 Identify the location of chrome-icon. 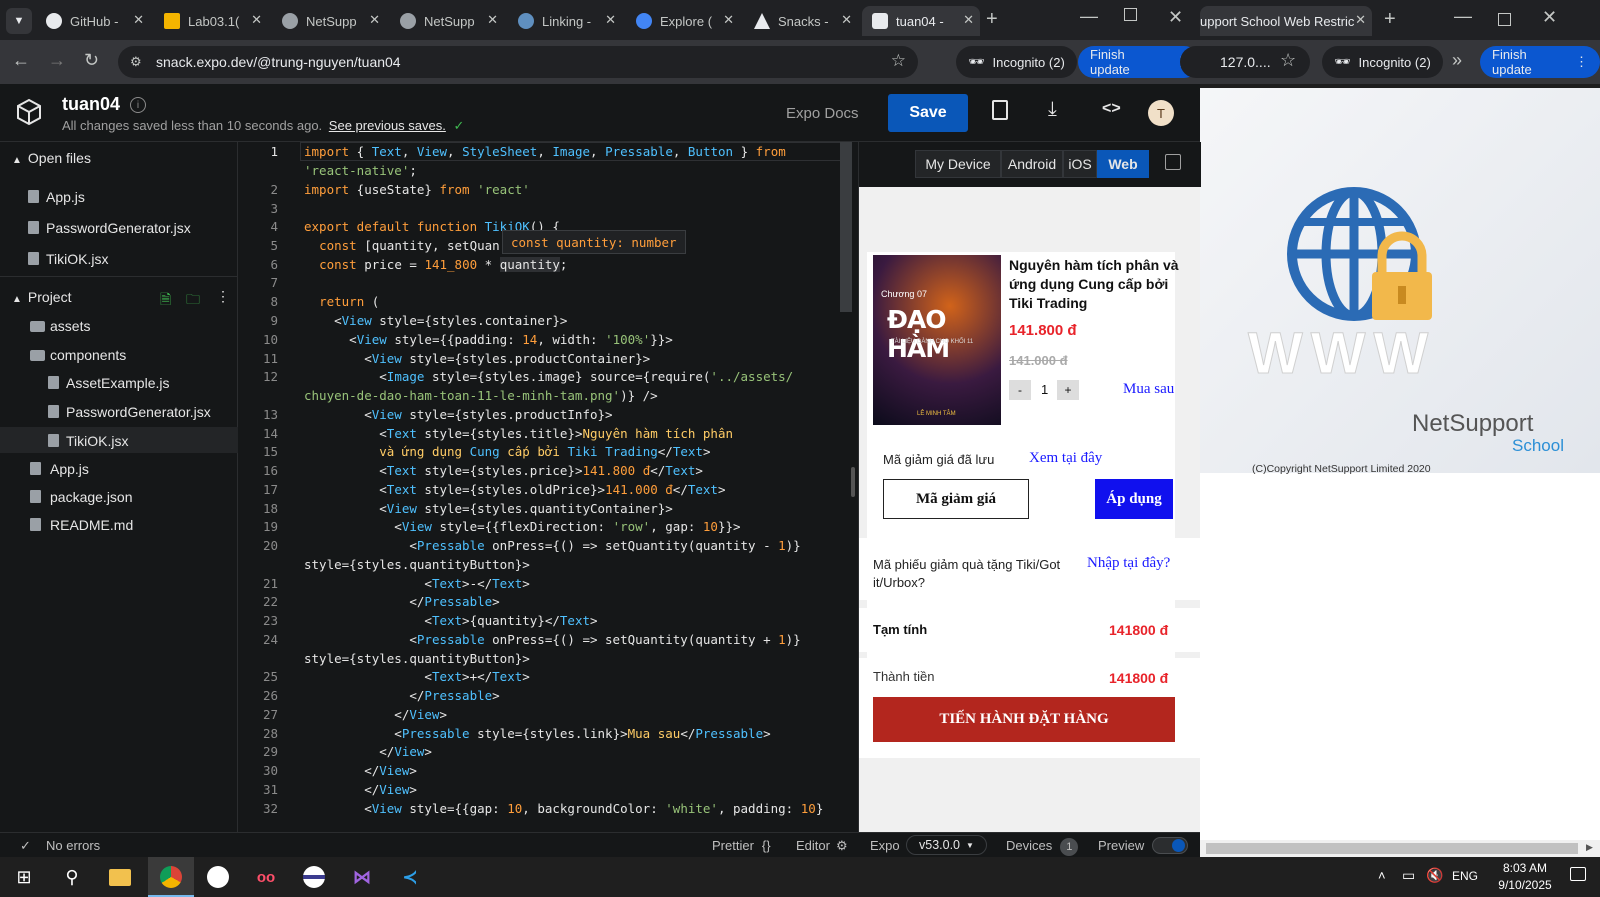
(171, 877).